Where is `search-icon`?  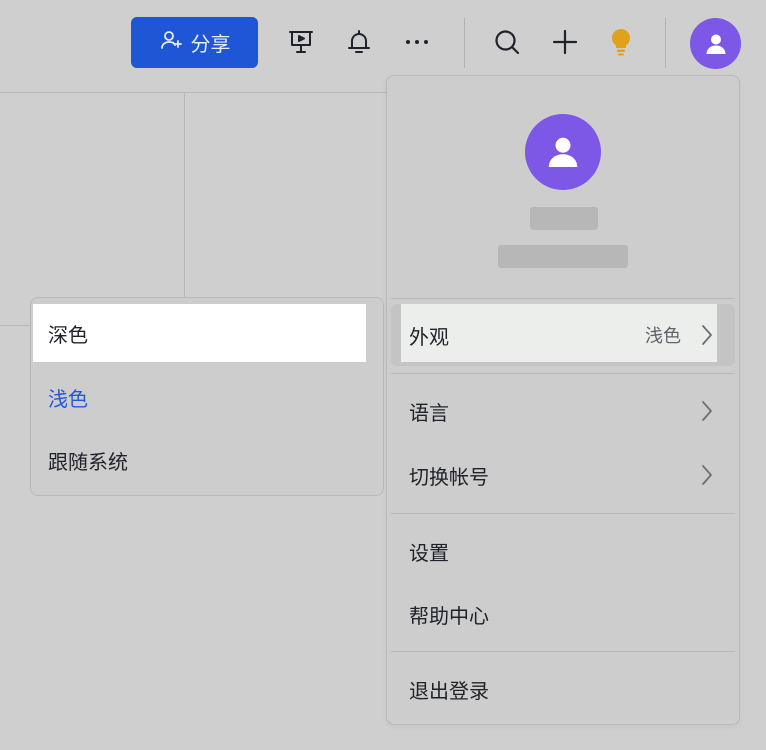
search-icon is located at coordinates (507, 42).